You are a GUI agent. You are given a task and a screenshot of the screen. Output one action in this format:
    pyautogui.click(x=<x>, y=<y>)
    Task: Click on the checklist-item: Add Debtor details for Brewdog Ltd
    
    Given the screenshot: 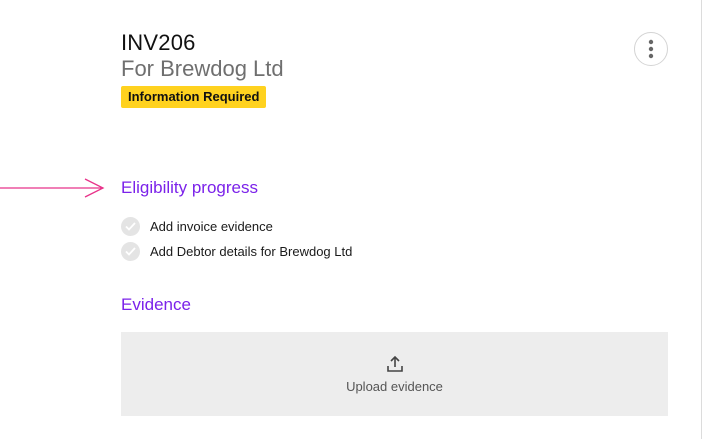 What is the action you would take?
    pyautogui.click(x=236, y=251)
    